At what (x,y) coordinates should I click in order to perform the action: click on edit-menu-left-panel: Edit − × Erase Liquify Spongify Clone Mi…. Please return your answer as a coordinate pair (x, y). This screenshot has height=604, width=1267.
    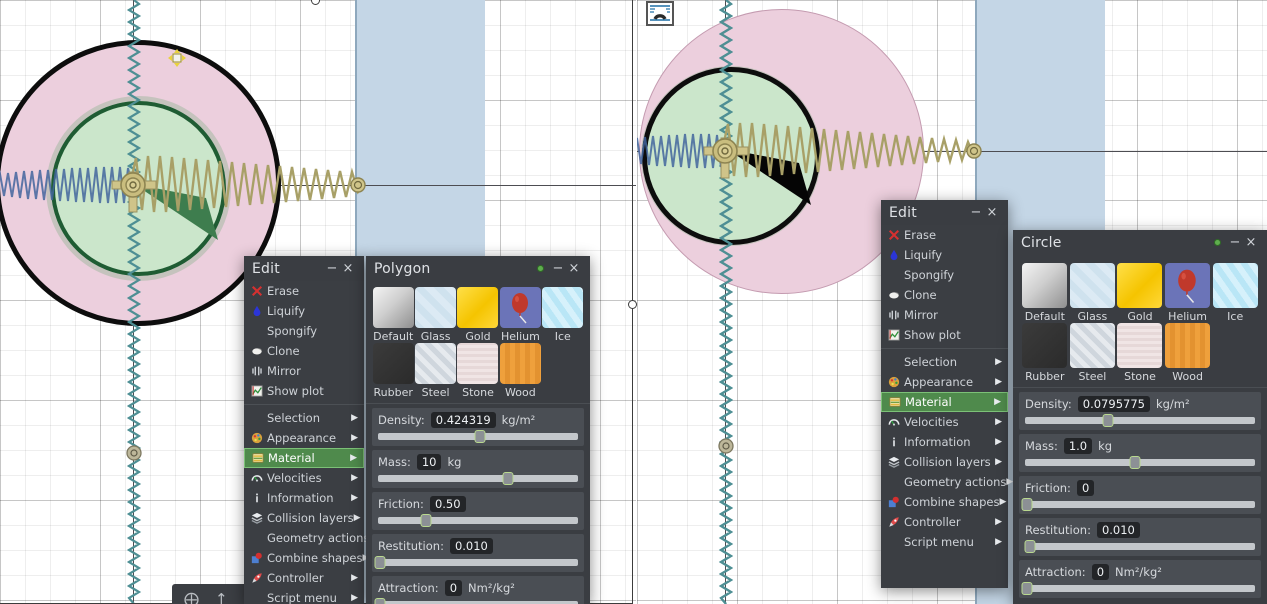
    Looking at the image, I should click on (310, 430).